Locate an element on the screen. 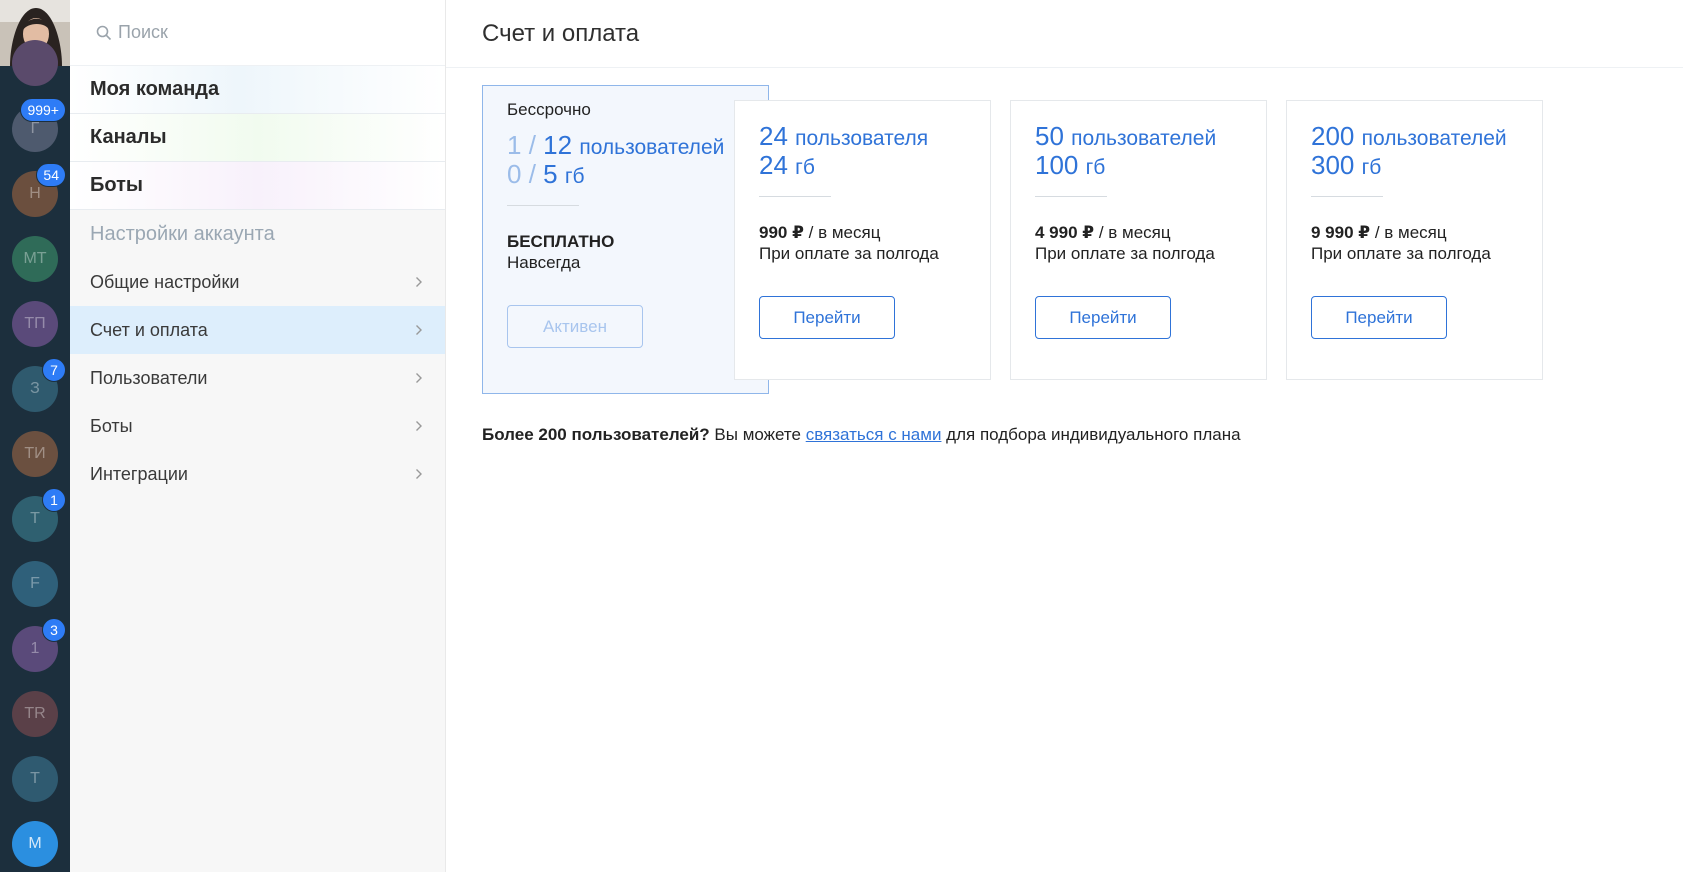 This screenshot has height=872, width=1683. unread-badge: 1 is located at coordinates (54, 500).